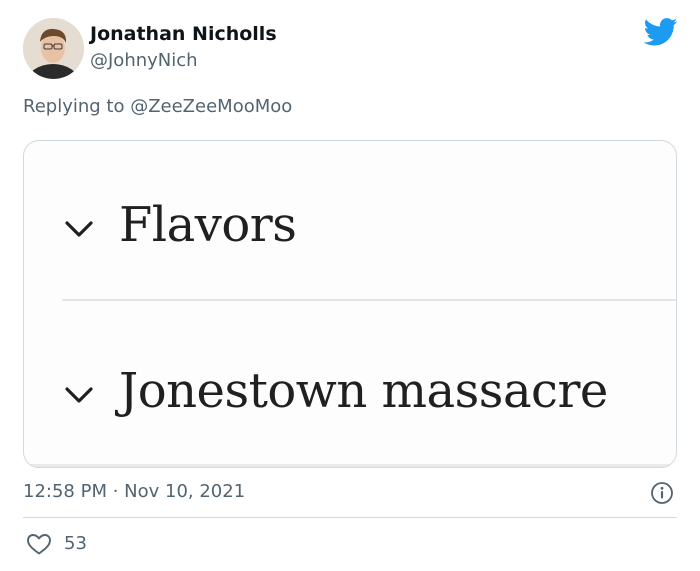  What do you see at coordinates (662, 493) in the screenshot?
I see `info-icon` at bounding box center [662, 493].